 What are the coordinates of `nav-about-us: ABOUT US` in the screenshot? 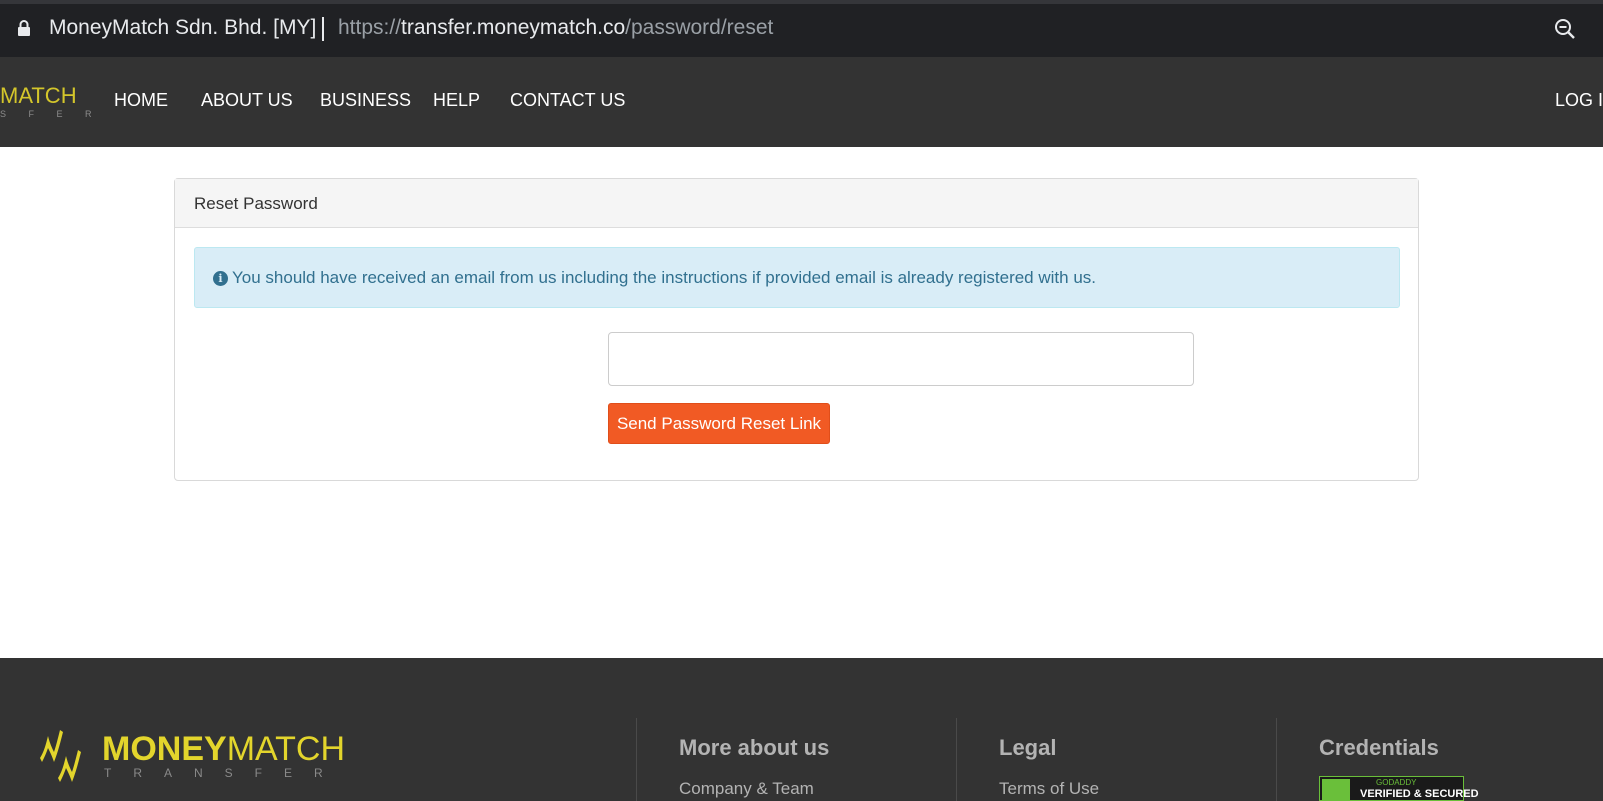 It's located at (247, 100).